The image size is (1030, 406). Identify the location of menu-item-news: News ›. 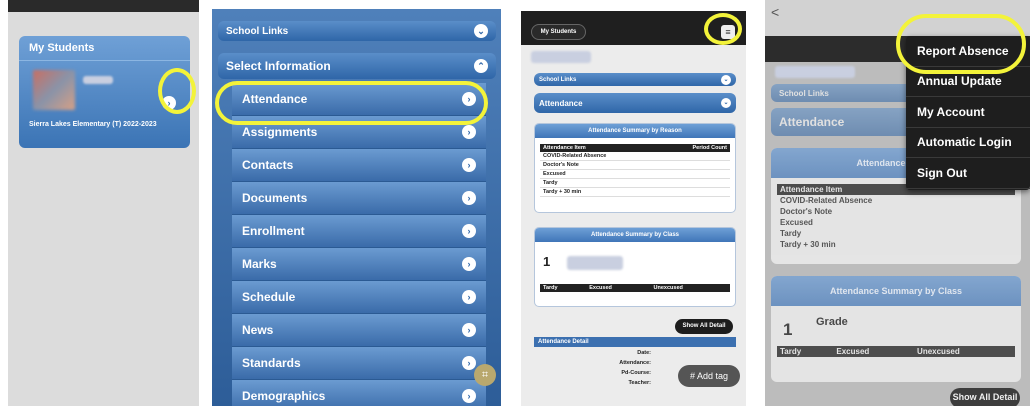
(359, 330).